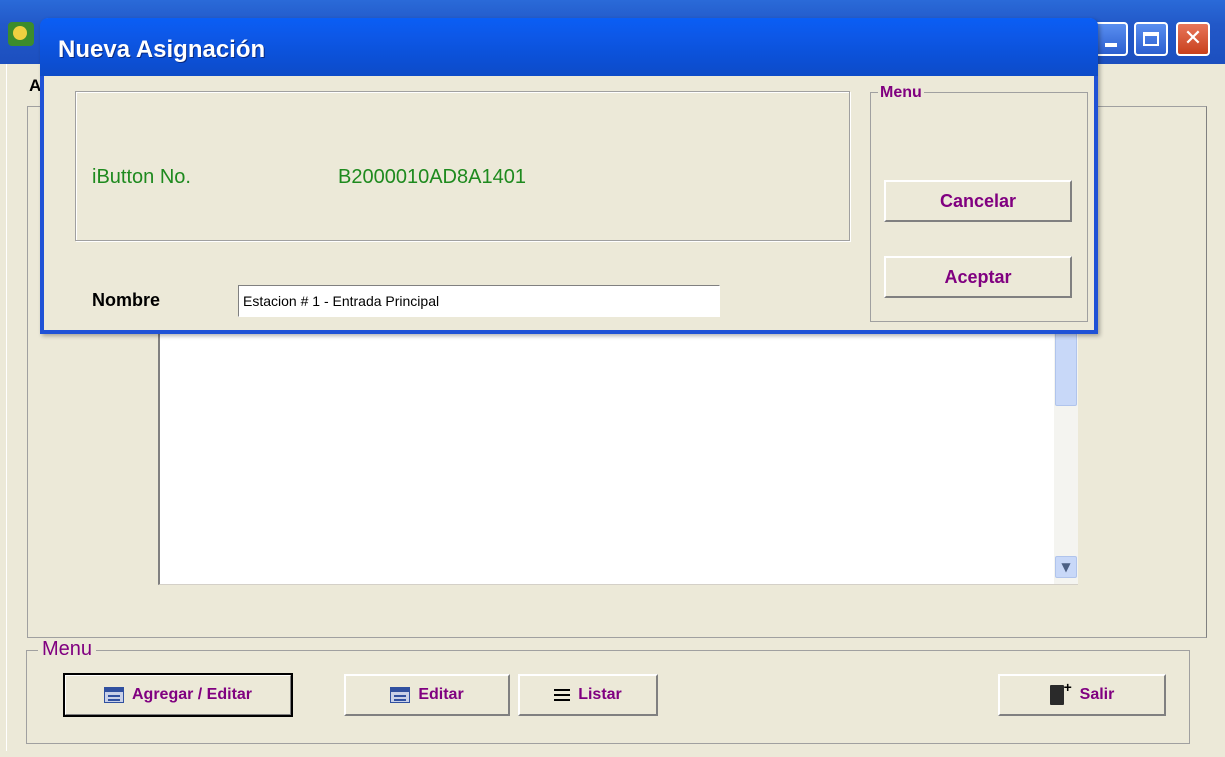  What do you see at coordinates (1111, 45) in the screenshot?
I see `minimize-icon` at bounding box center [1111, 45].